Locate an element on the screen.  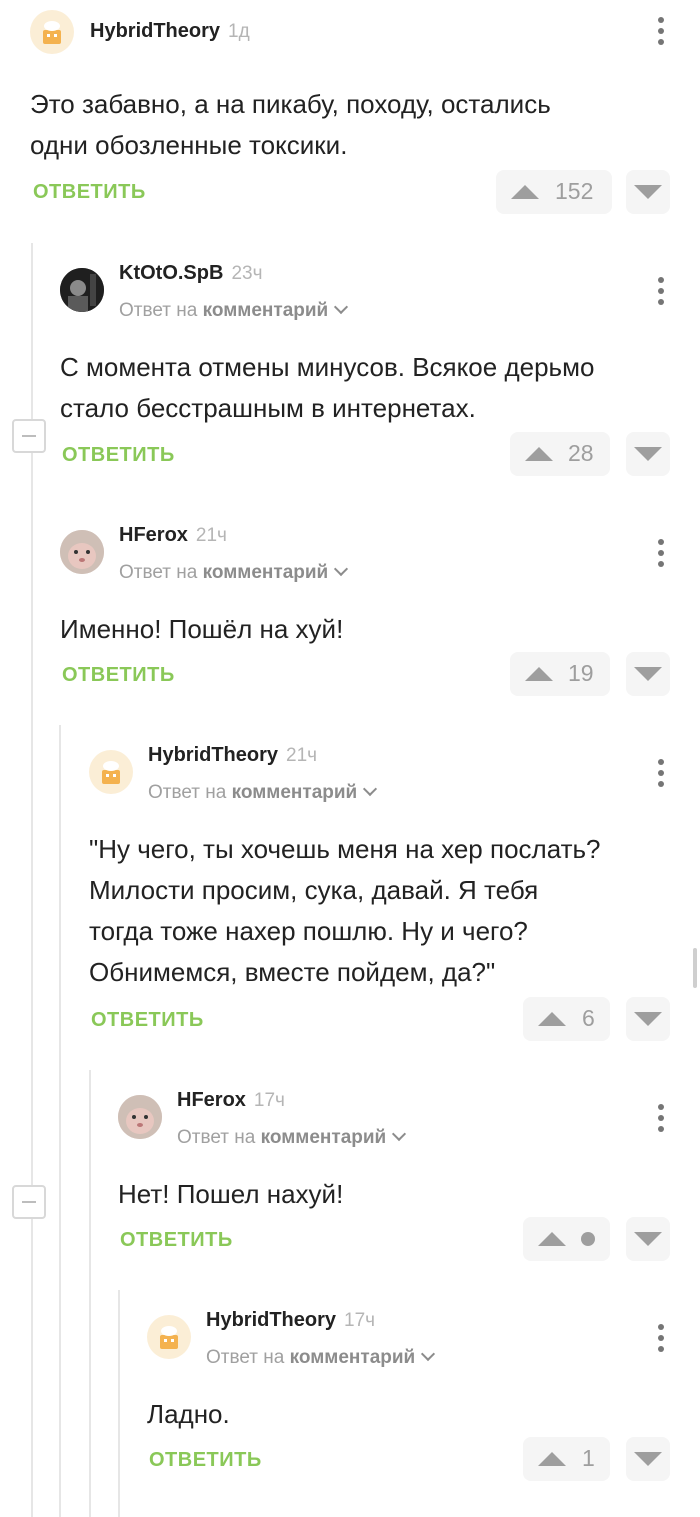
vote-box: 28 is located at coordinates (560, 454).